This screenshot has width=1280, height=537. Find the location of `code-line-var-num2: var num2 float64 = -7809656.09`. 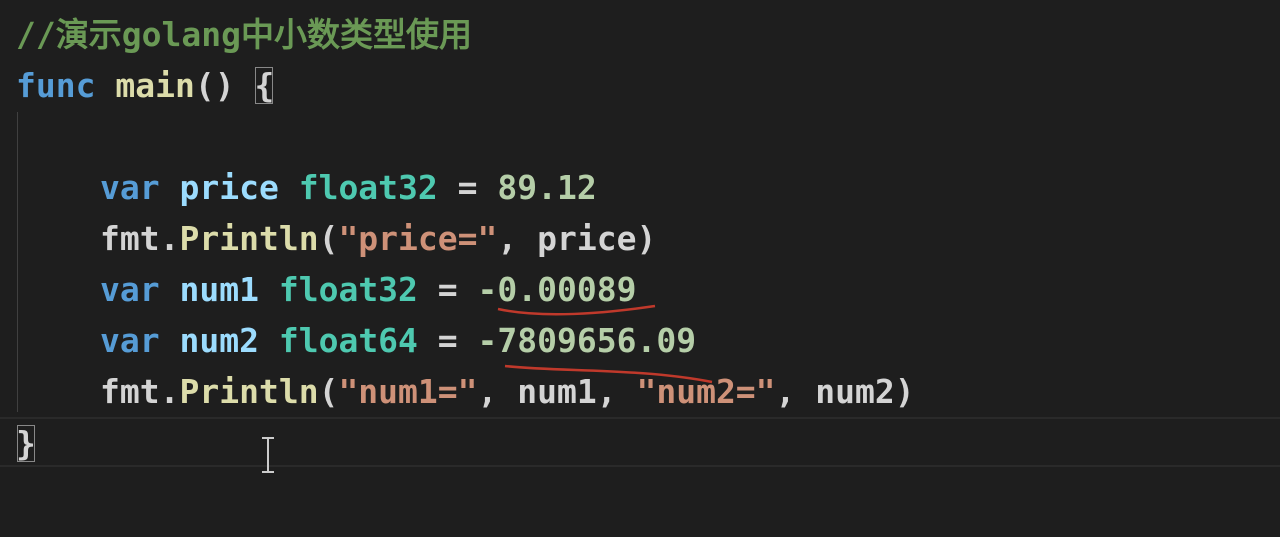

code-line-var-num2: var num2 float64 = -7809656.09 is located at coordinates (356, 341).